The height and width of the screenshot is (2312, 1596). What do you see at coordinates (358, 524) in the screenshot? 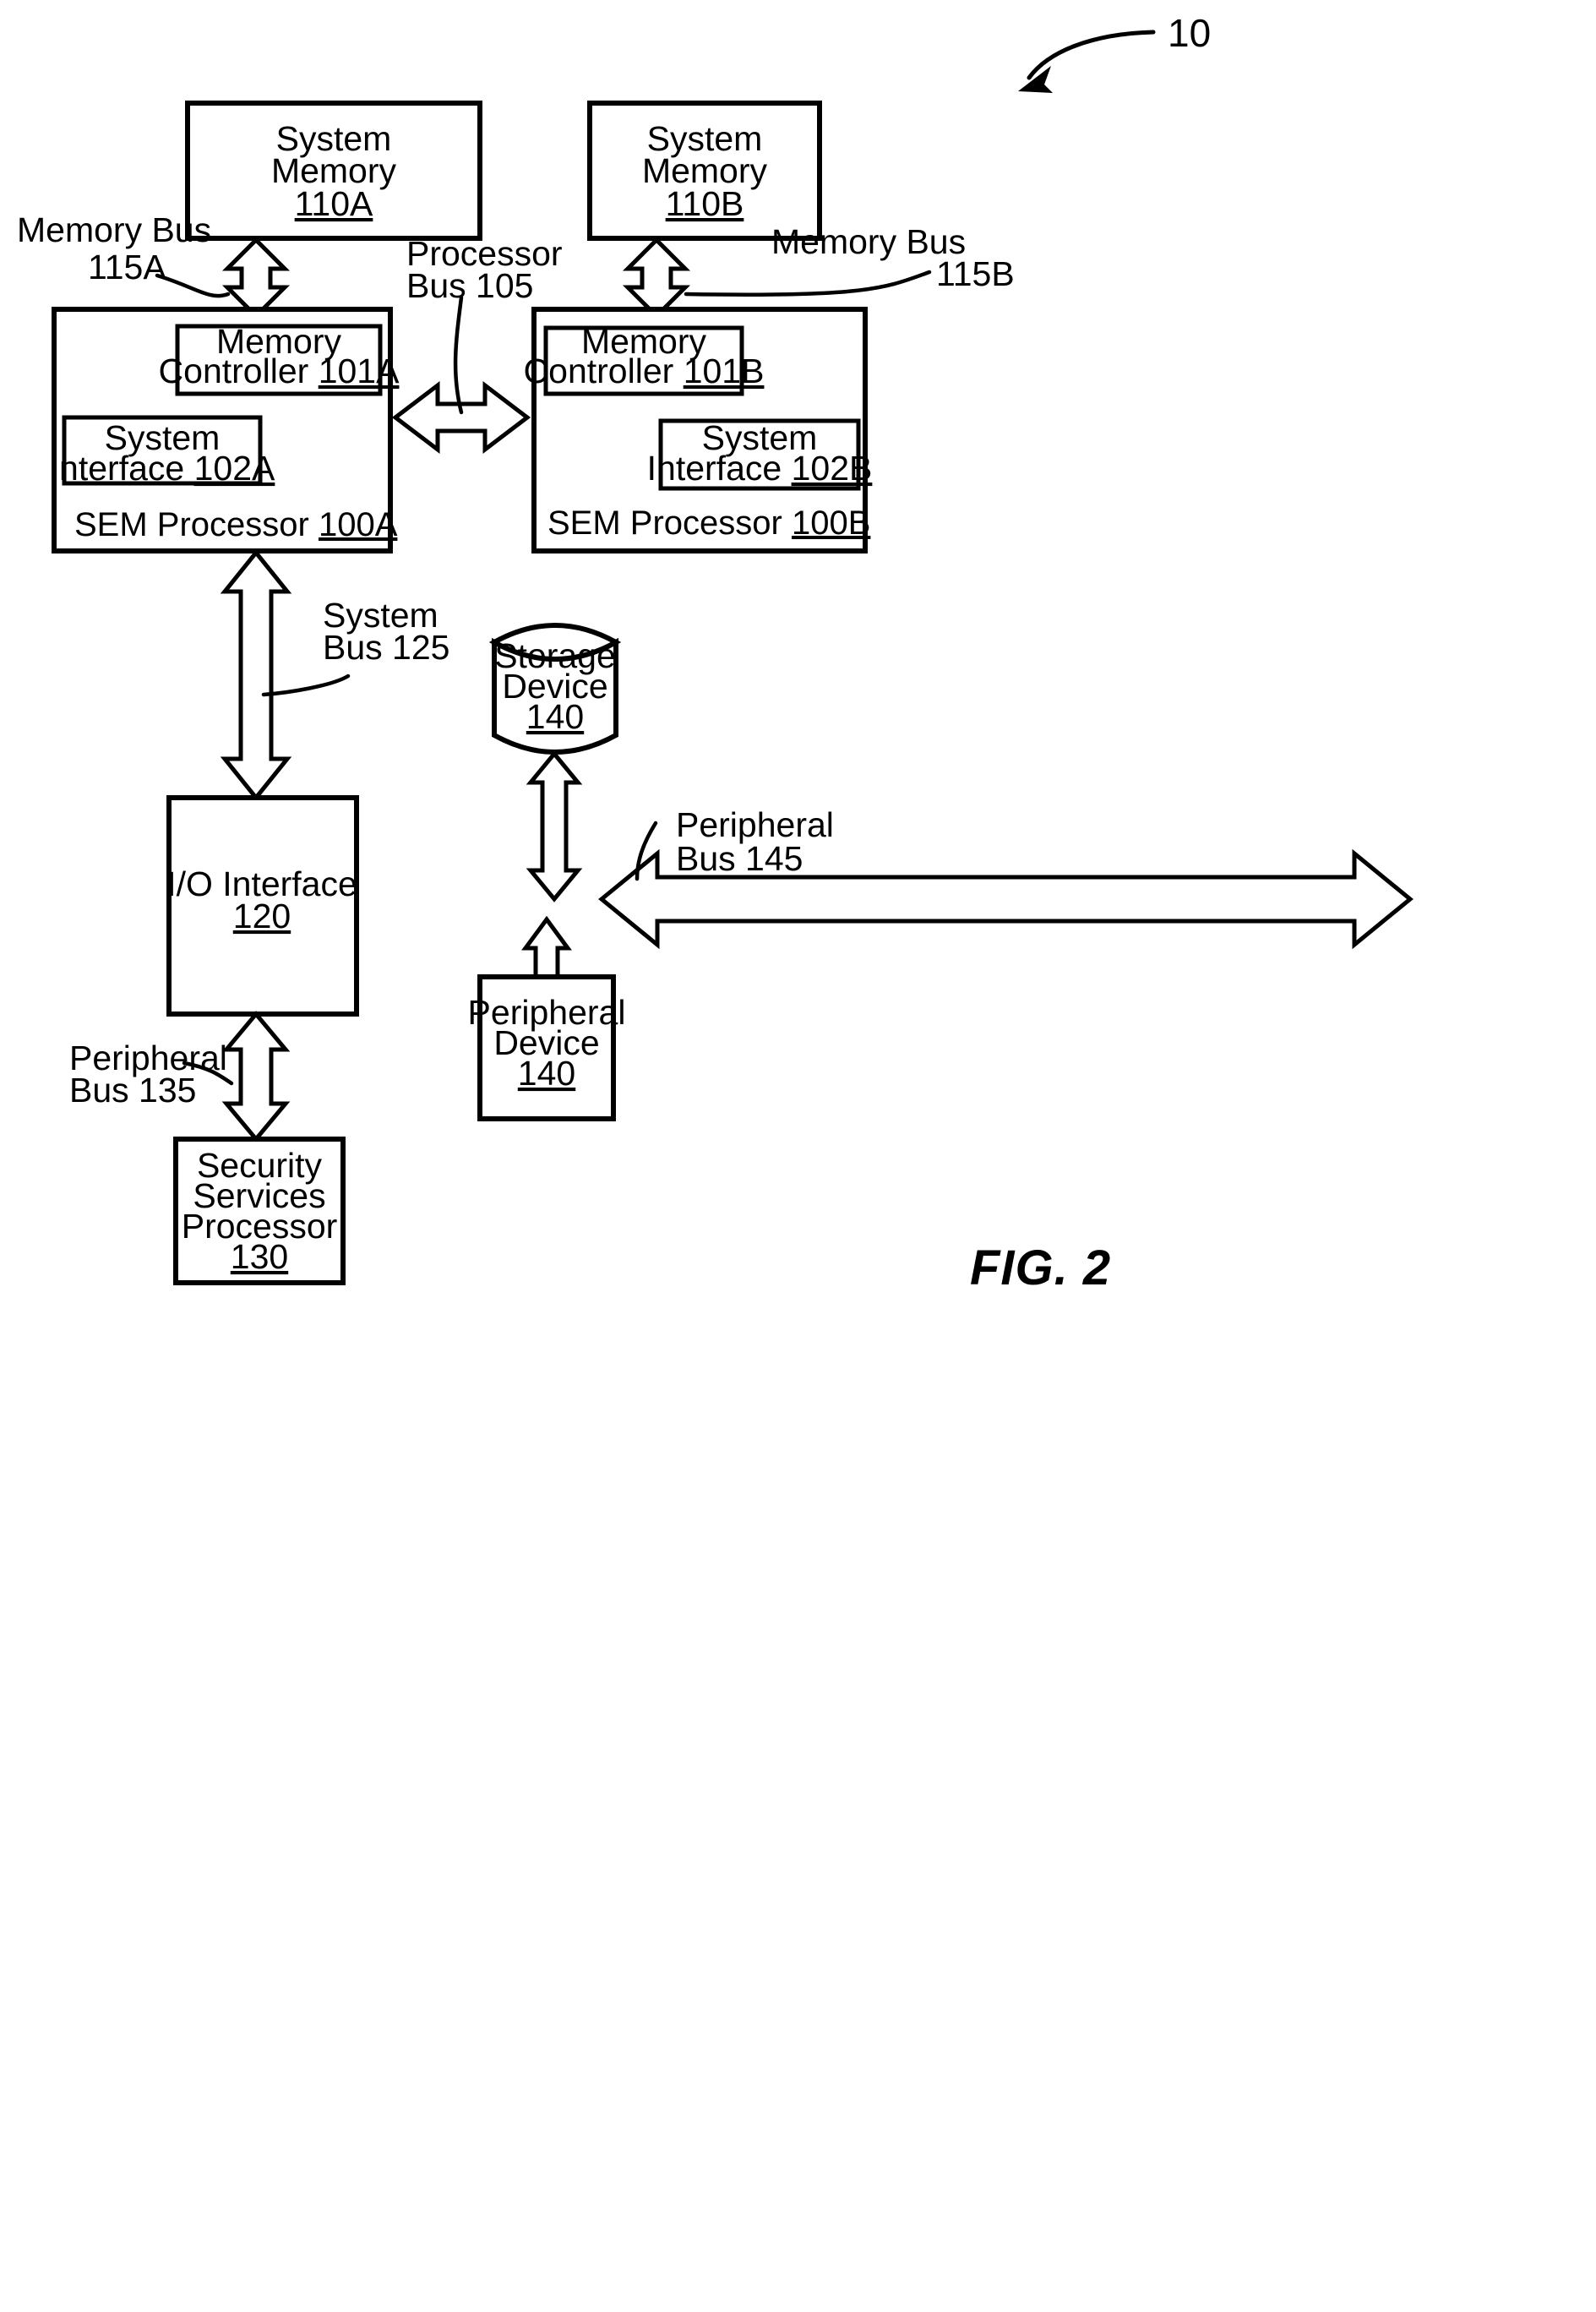
I see `sem-processor-a-ref: 100A` at bounding box center [358, 524].